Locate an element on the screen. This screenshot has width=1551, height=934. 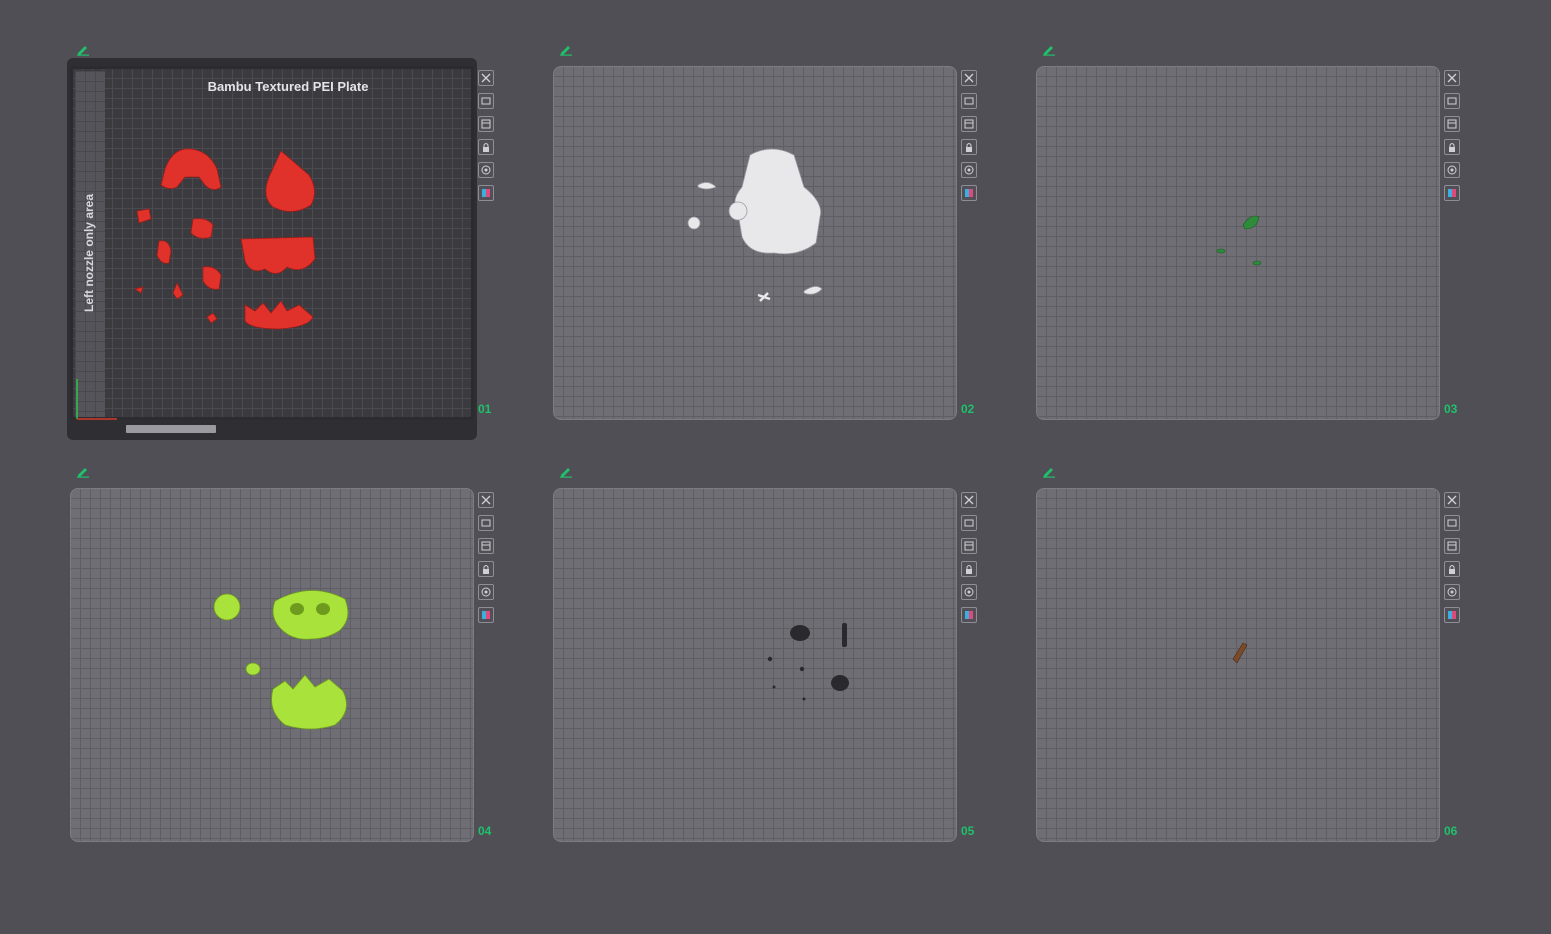
plate-06: 06 is located at coordinates (1266, 678).